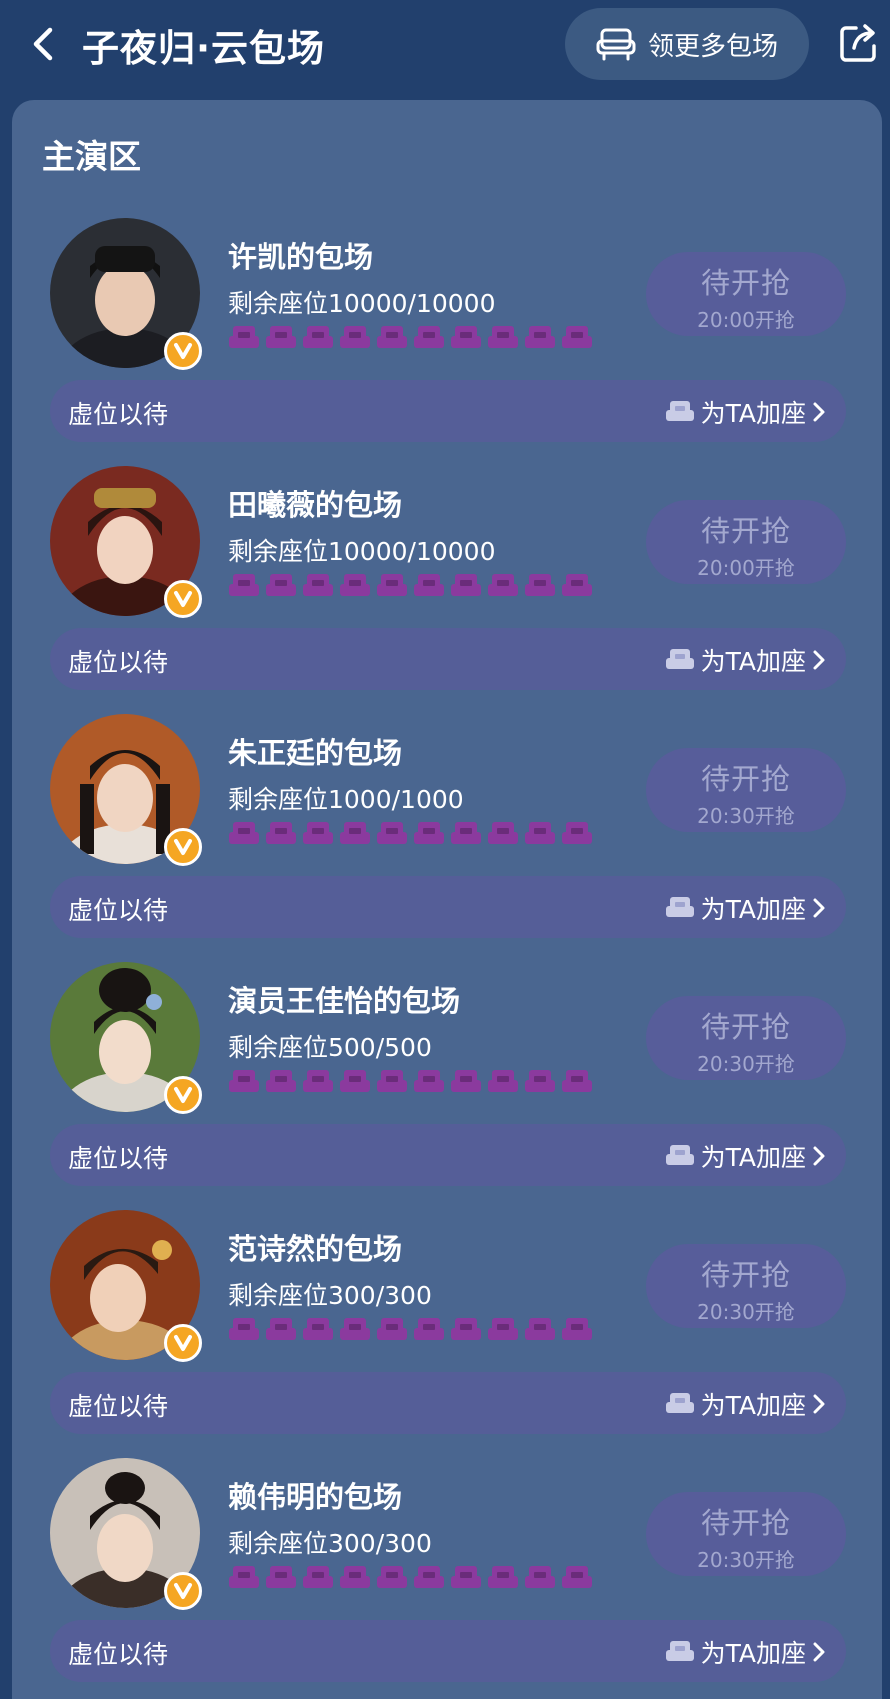  Describe the element at coordinates (43, 44) in the screenshot. I see `chevron-left-icon` at that location.